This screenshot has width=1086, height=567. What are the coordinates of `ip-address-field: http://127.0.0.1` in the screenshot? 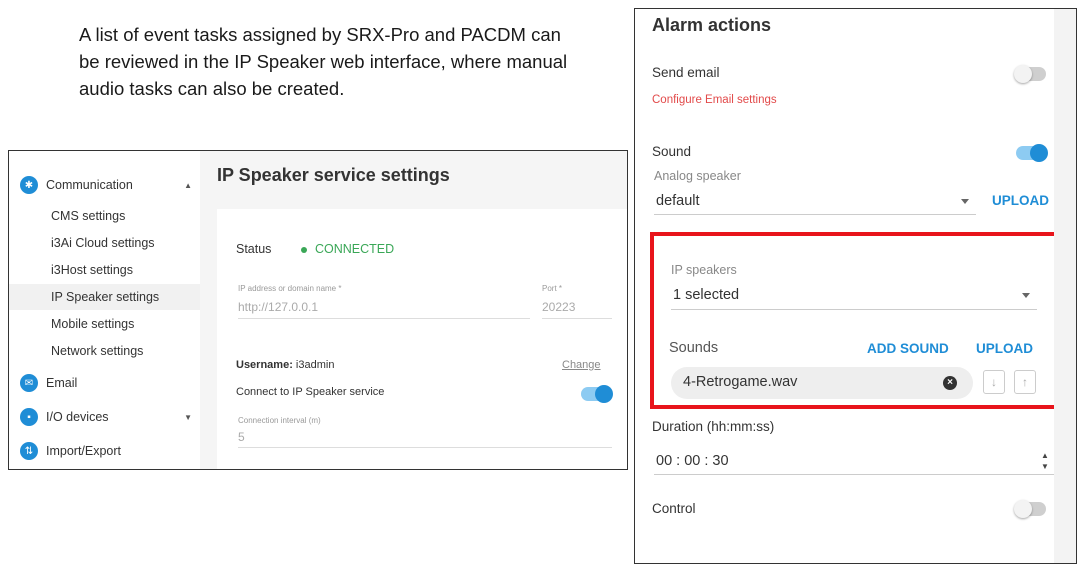 It's located at (278, 307).